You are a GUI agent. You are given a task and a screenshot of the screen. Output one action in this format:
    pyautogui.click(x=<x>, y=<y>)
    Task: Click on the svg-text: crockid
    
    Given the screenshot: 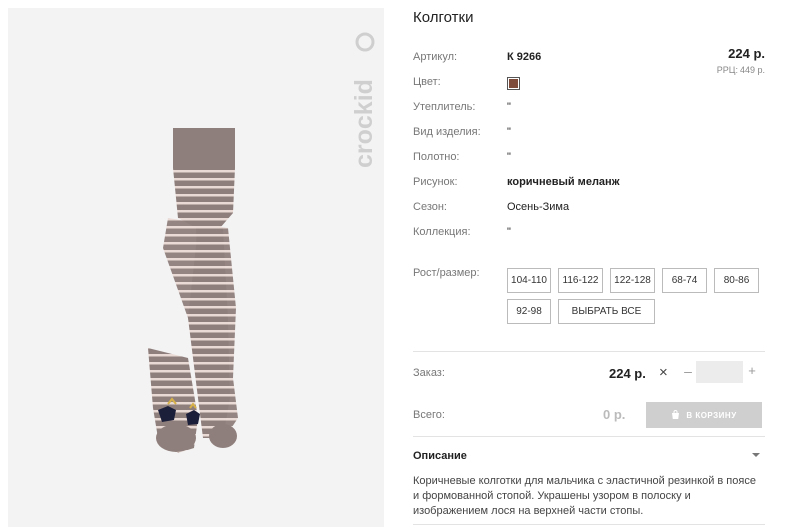 What is the action you would take?
    pyautogui.click(x=364, y=123)
    